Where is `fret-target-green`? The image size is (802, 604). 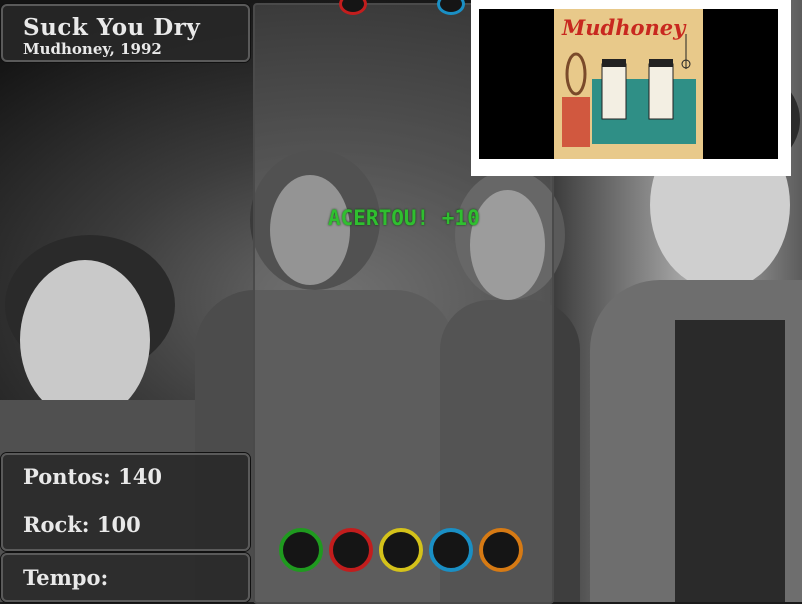
fret-target-green is located at coordinates (301, 550).